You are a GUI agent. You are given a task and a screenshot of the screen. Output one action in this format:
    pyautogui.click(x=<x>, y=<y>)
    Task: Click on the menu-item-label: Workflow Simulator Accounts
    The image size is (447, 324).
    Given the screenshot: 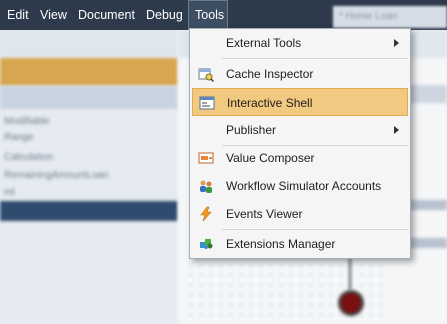 What is the action you would take?
    pyautogui.click(x=304, y=186)
    